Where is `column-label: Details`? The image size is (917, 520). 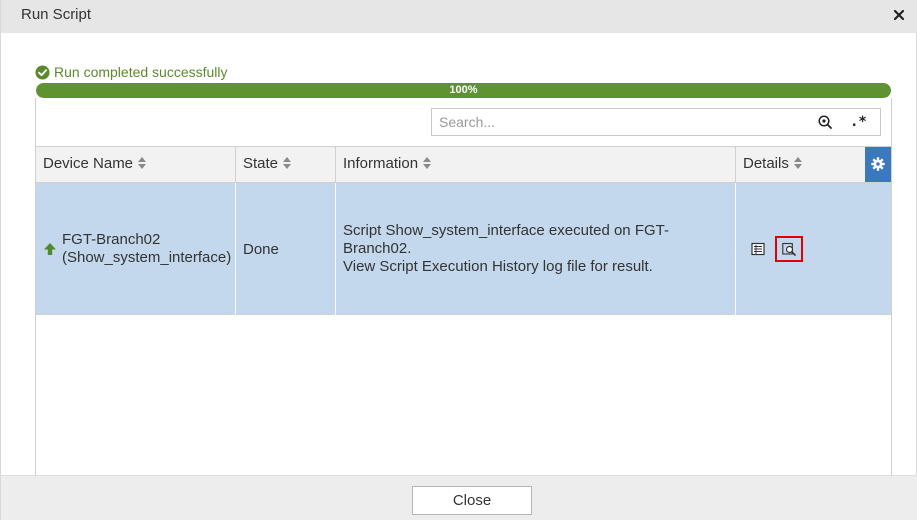 column-label: Details is located at coordinates (766, 163).